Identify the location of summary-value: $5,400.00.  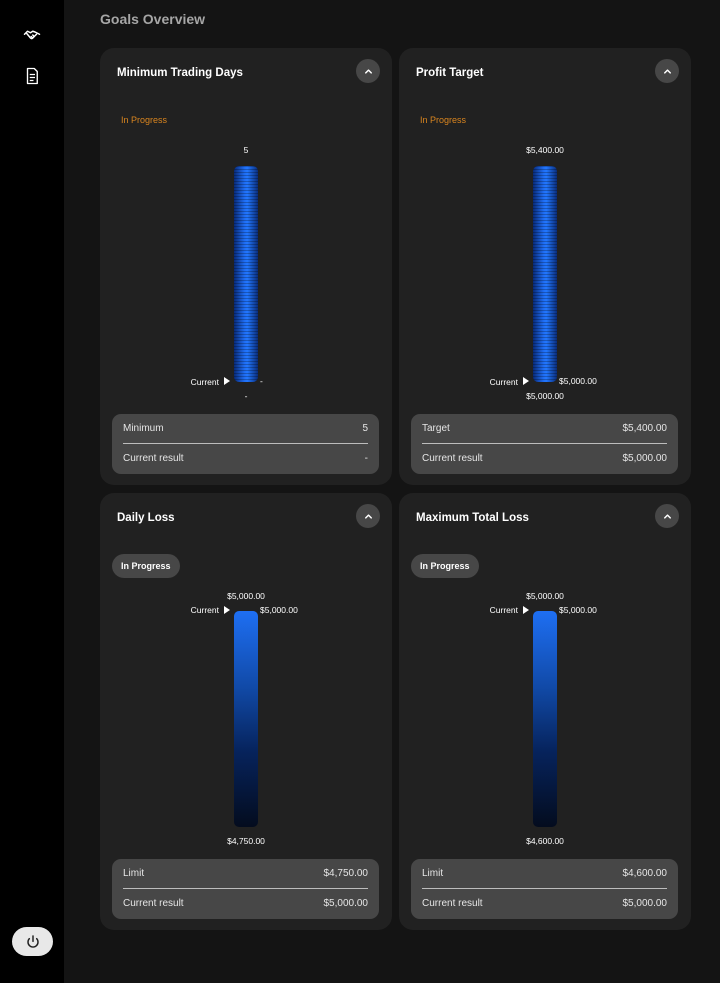
(645, 428).